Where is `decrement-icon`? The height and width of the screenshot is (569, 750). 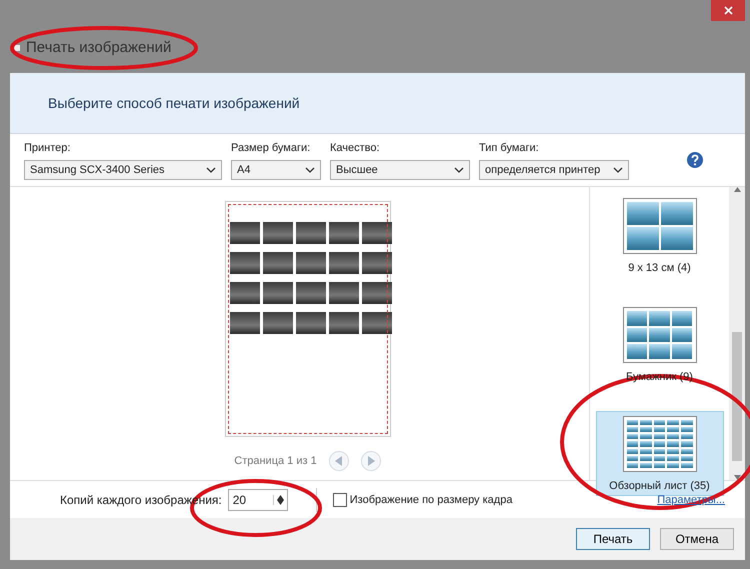
decrement-icon is located at coordinates (280, 502).